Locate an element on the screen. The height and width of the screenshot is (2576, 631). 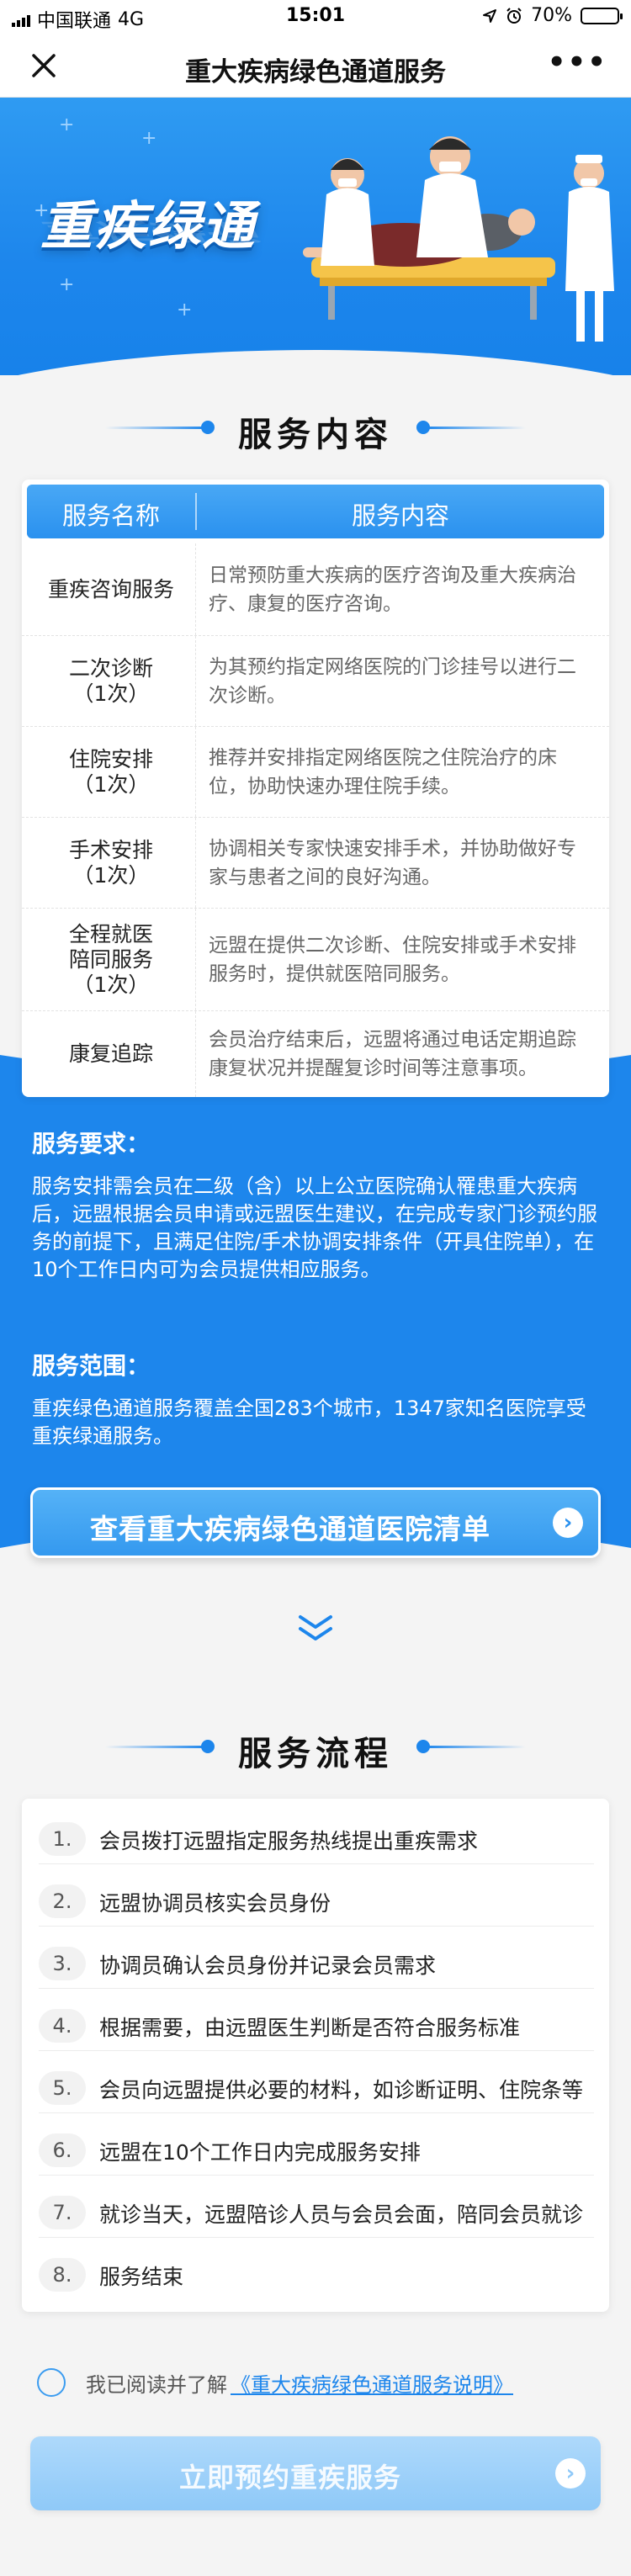
service-process-title: 服务流程 is located at coordinates (315, 1754).